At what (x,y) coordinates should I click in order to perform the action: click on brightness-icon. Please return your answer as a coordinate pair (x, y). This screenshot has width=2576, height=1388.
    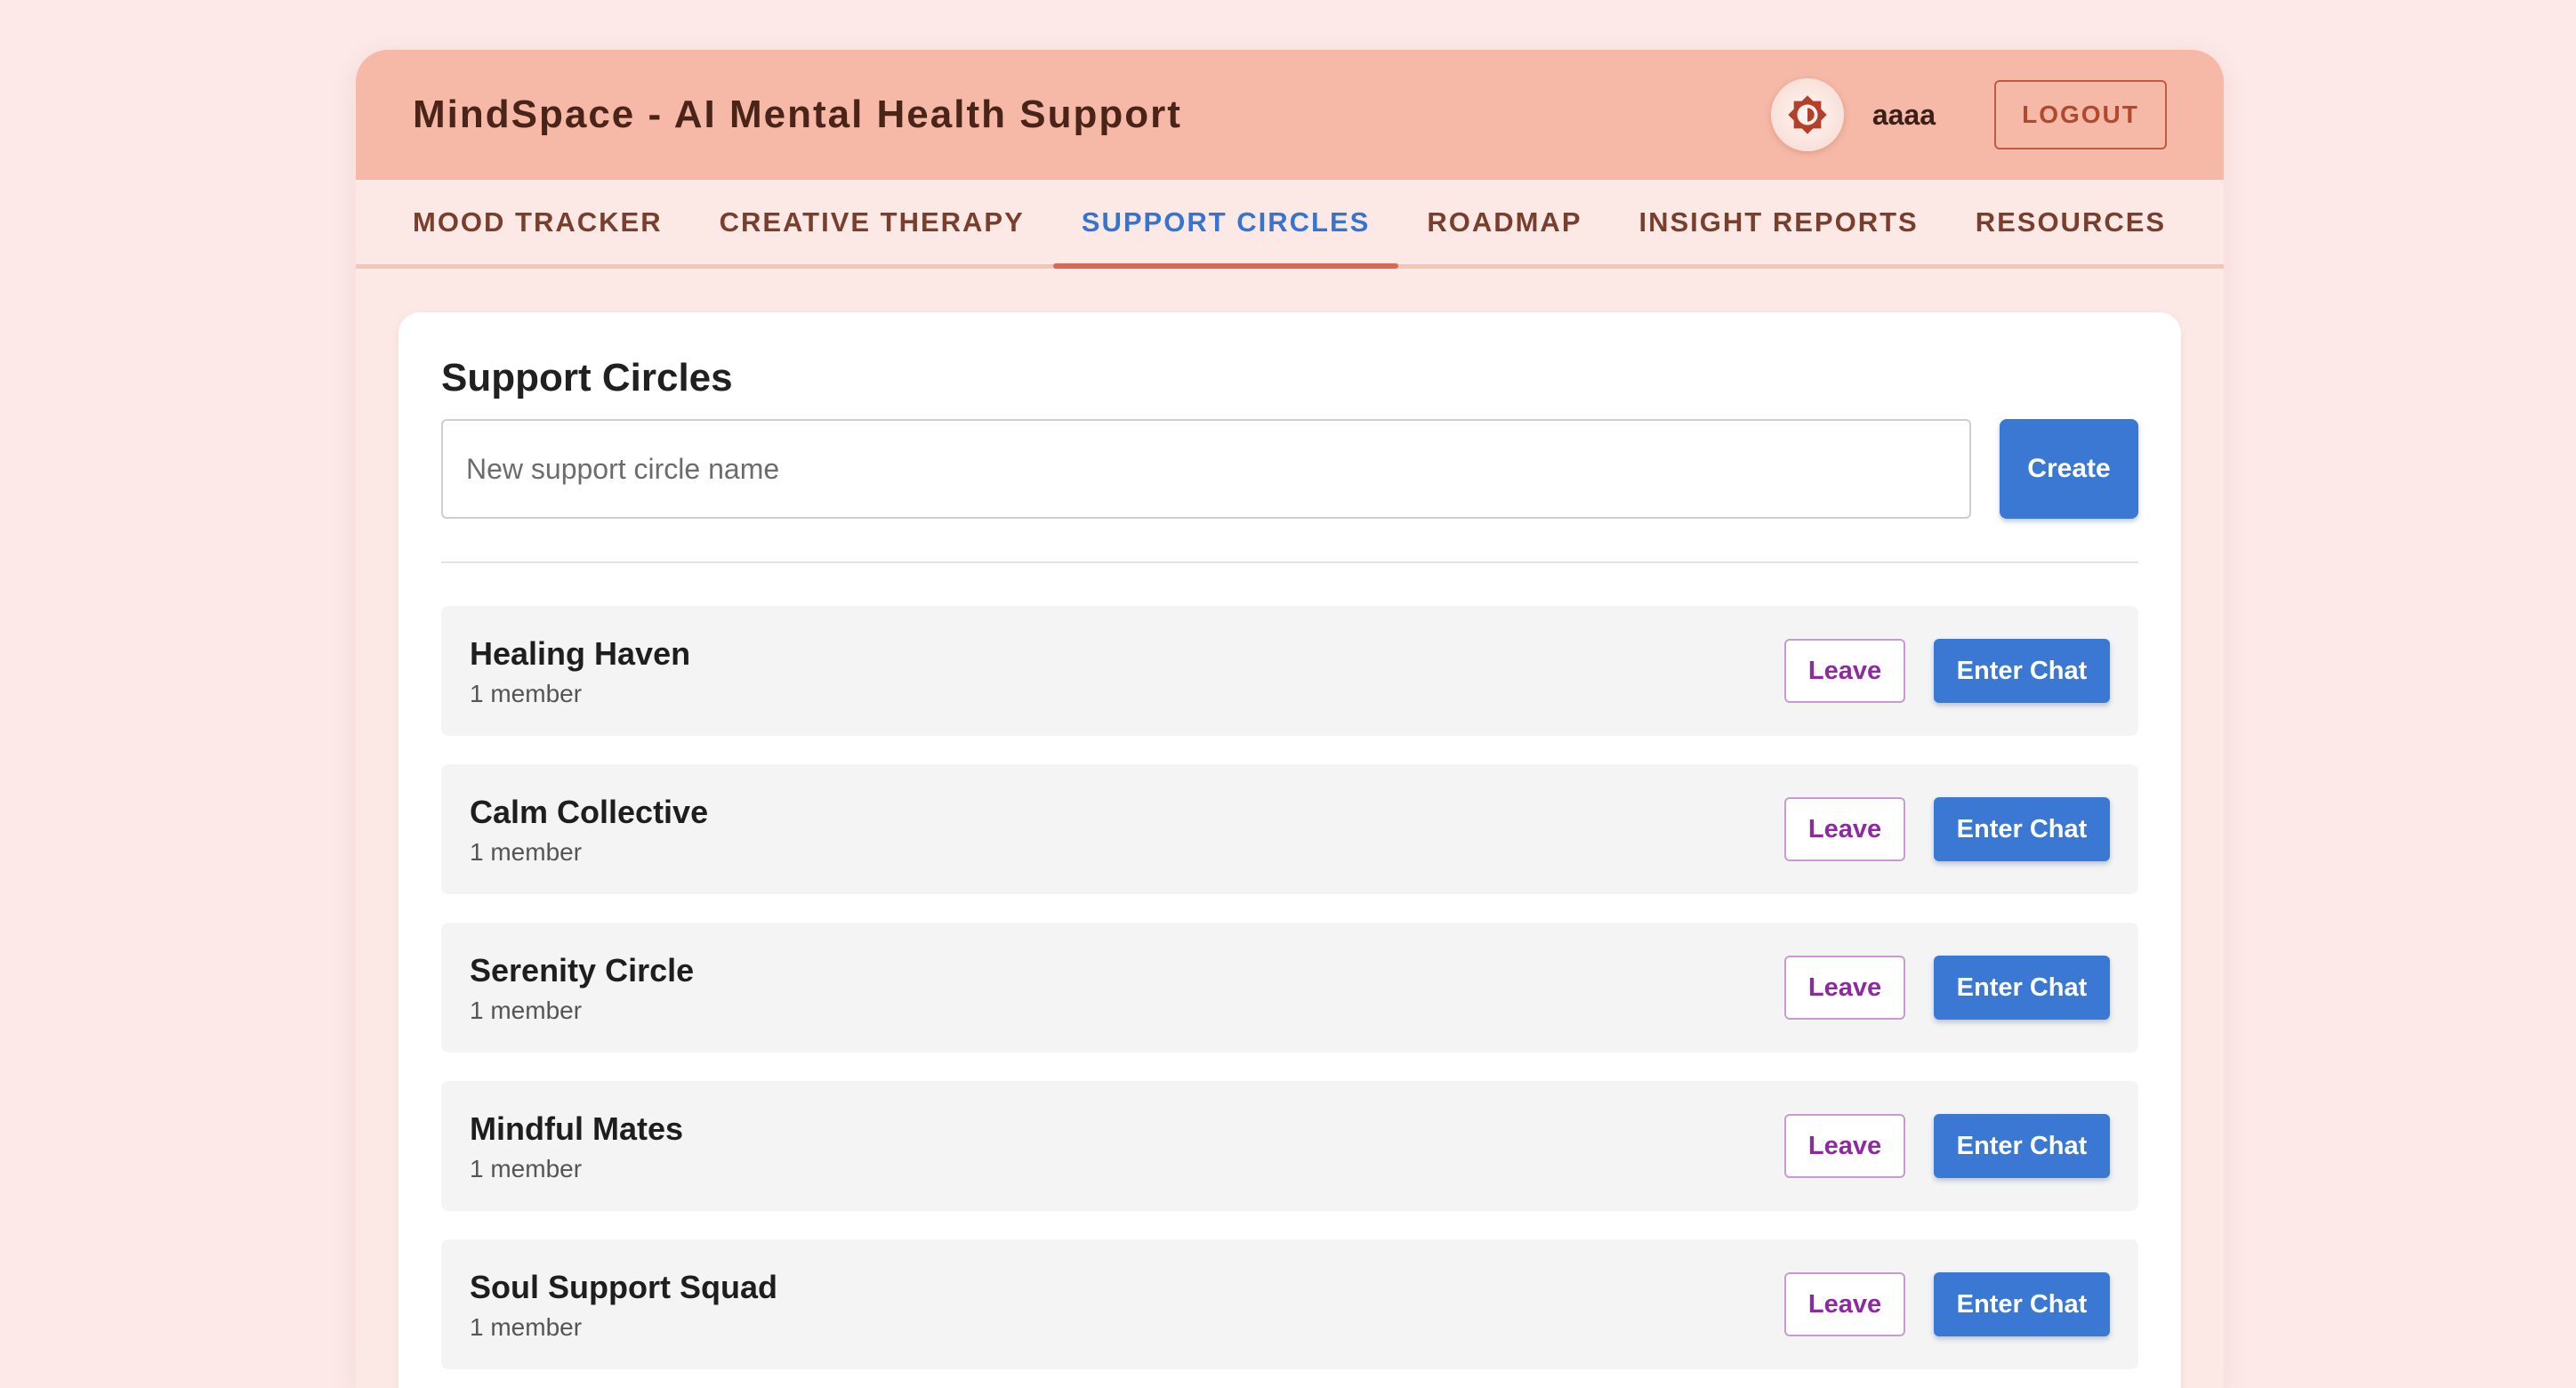
    Looking at the image, I should click on (1807, 114).